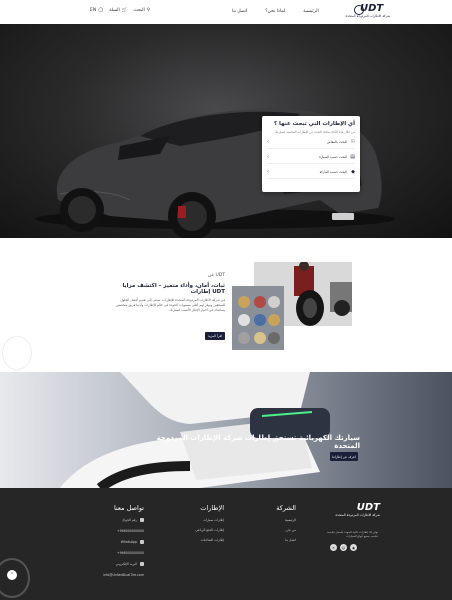  I want to click on contact-phone-label: رقم الجوال, so click(122, 520).